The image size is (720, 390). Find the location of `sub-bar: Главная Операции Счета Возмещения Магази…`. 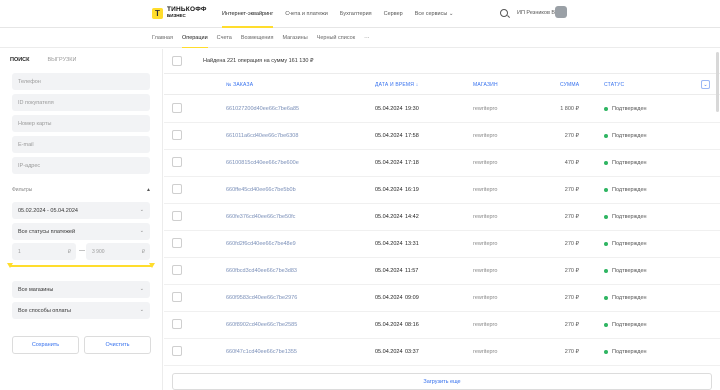

sub-bar: Главная Операции Счета Возмещения Магази… is located at coordinates (360, 38).